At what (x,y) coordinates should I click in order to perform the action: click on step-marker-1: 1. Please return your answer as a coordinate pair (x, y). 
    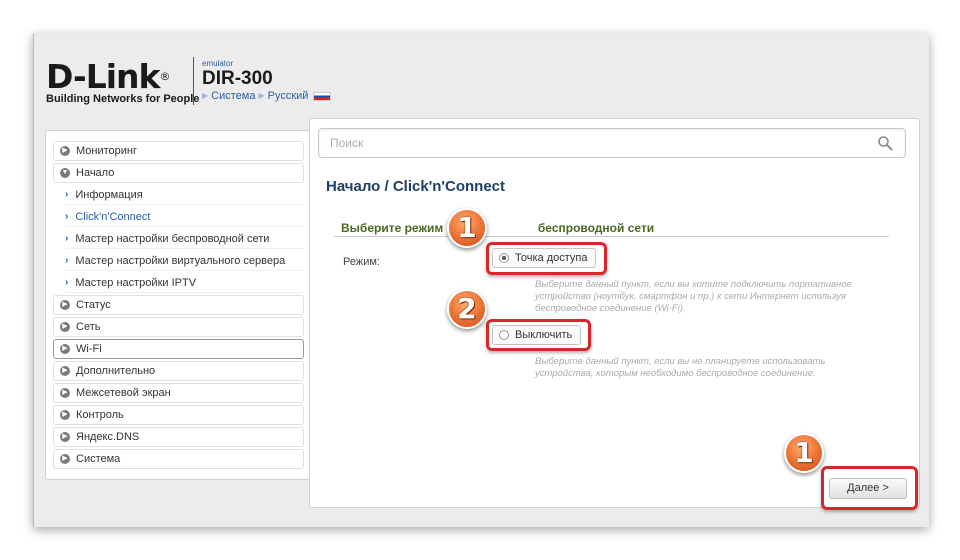
    Looking at the image, I should click on (467, 228).